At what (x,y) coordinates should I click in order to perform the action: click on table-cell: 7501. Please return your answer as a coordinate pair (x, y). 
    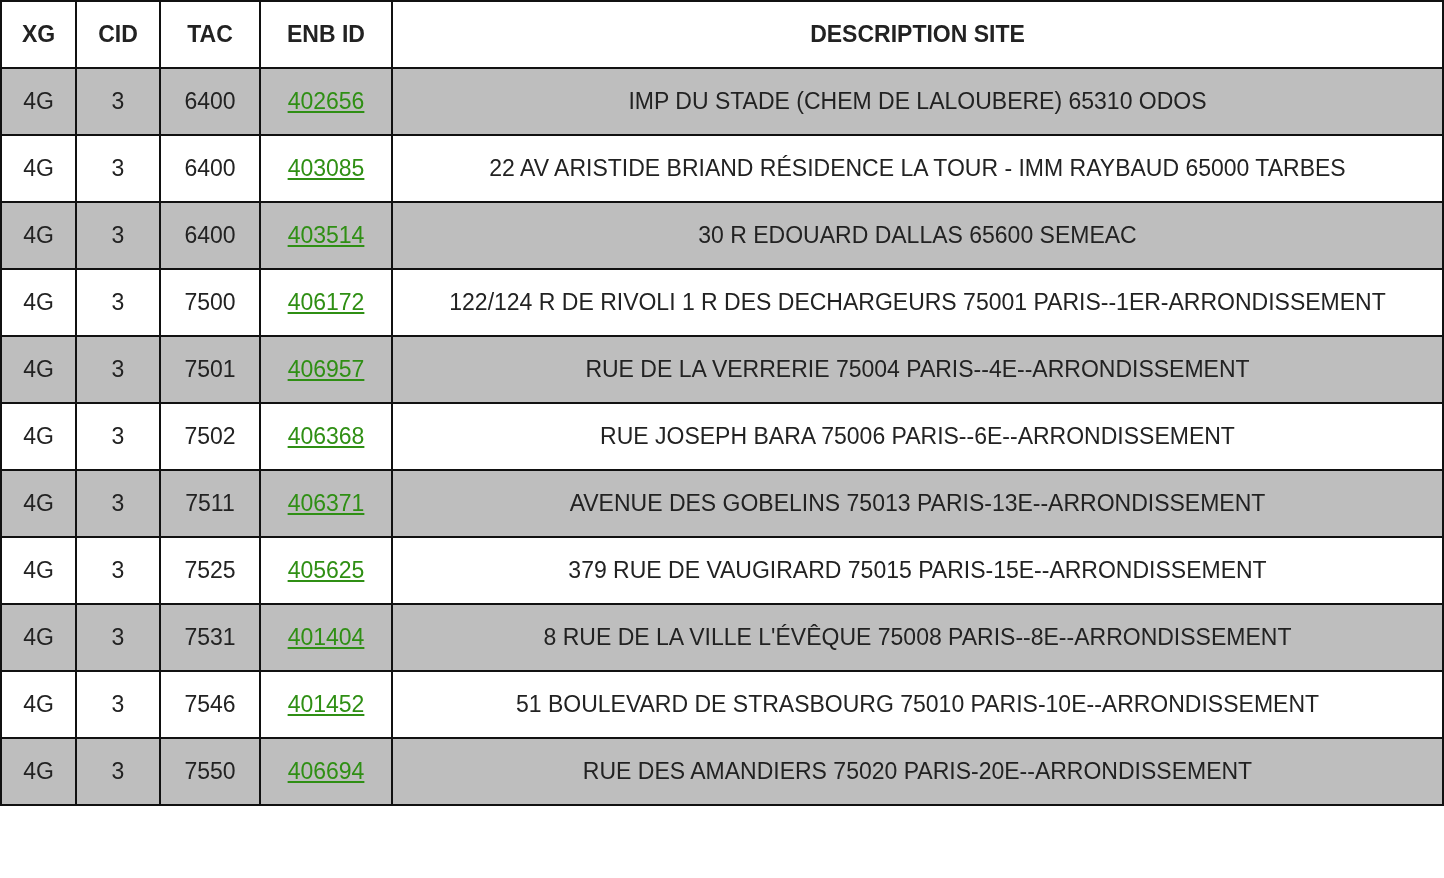
    Looking at the image, I should click on (210, 369).